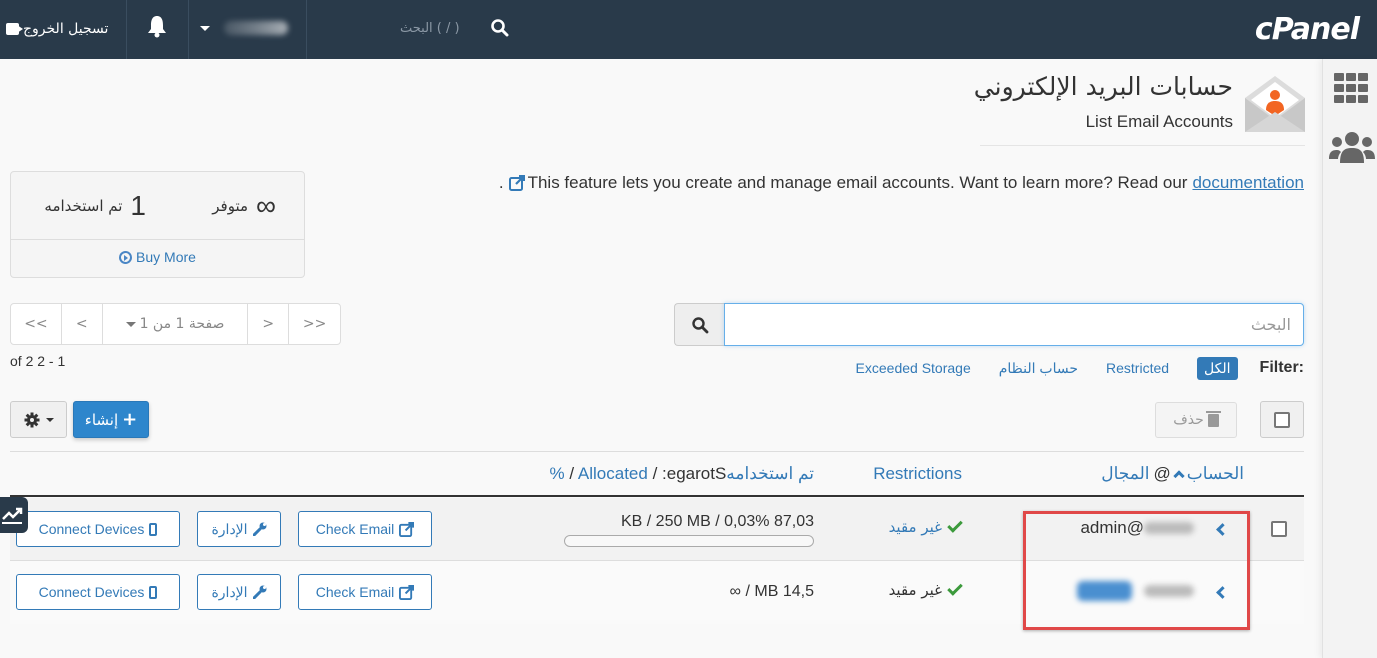 The width and height of the screenshot is (1377, 658). I want to click on last-page-button: >>, so click(314, 324).